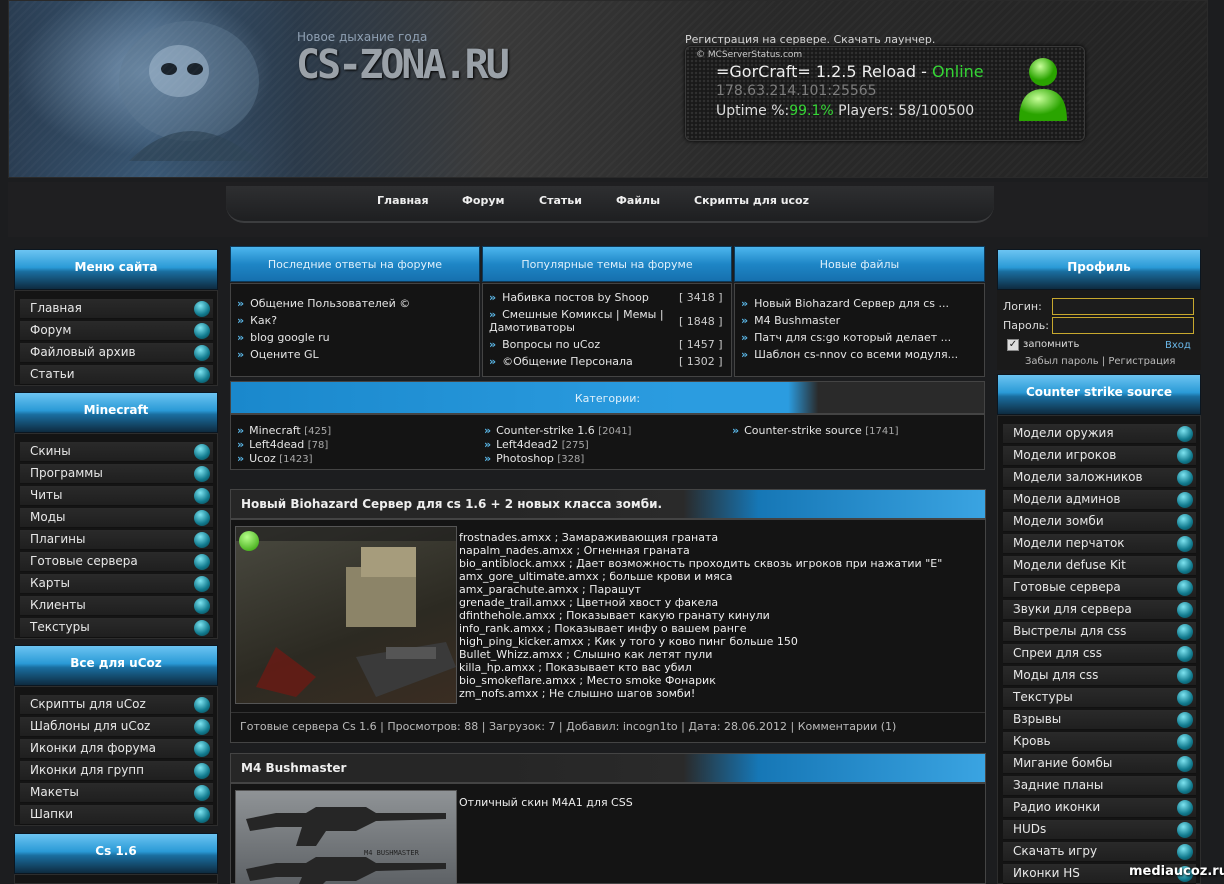  I want to click on minecraft-item-servers: Готовые сервера, so click(116, 562).